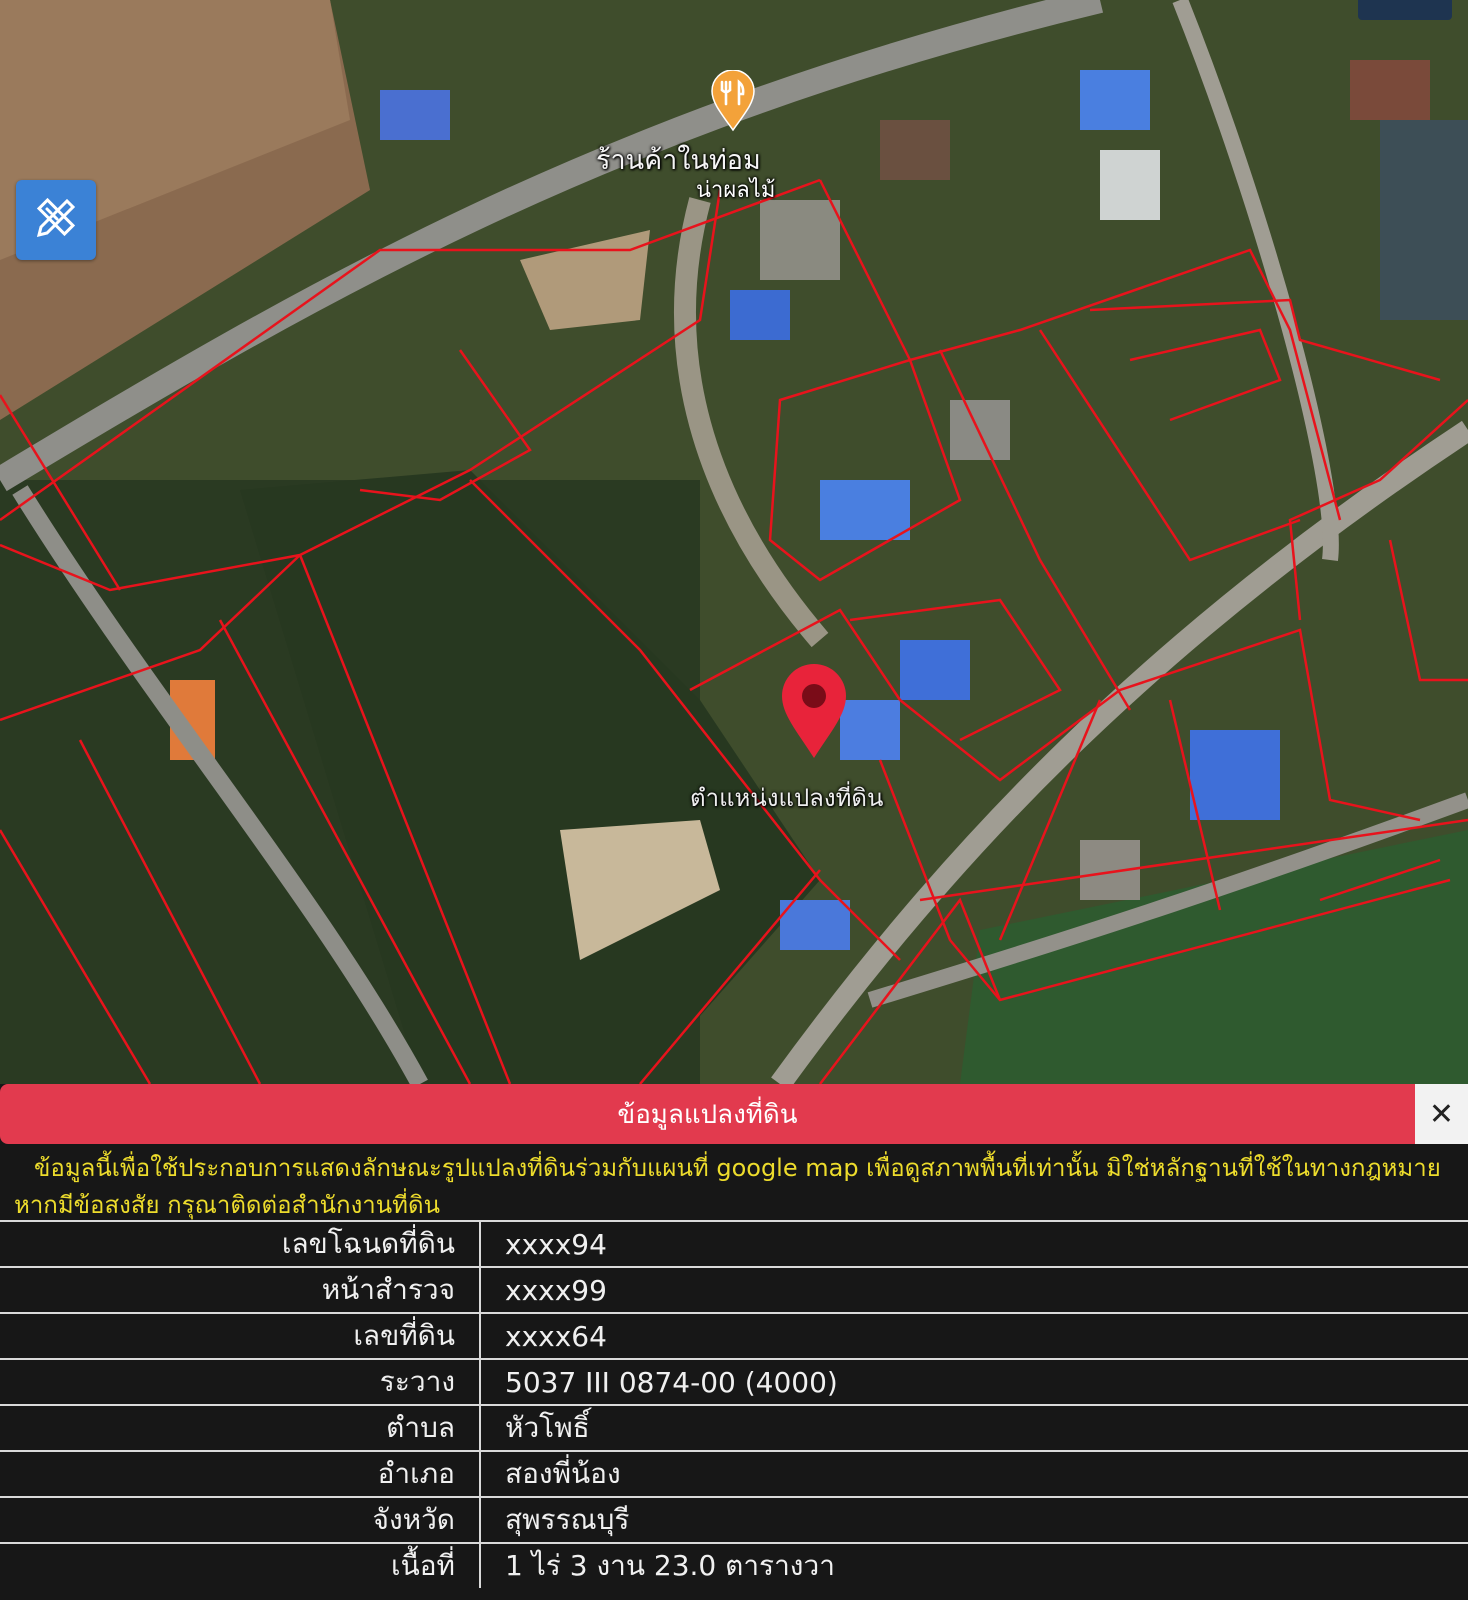 This screenshot has height=1600, width=1468. What do you see at coordinates (240, 1565) in the screenshot?
I see `row-label: เนื้อที่` at bounding box center [240, 1565].